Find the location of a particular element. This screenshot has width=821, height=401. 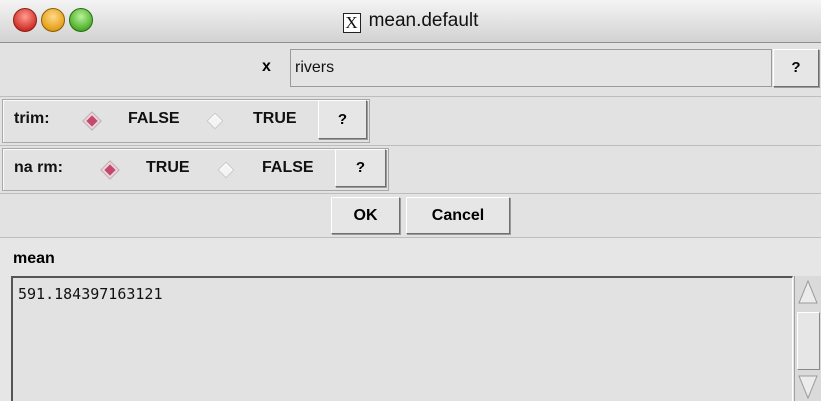

na-rm-false-label: FALSE is located at coordinates (288, 168).